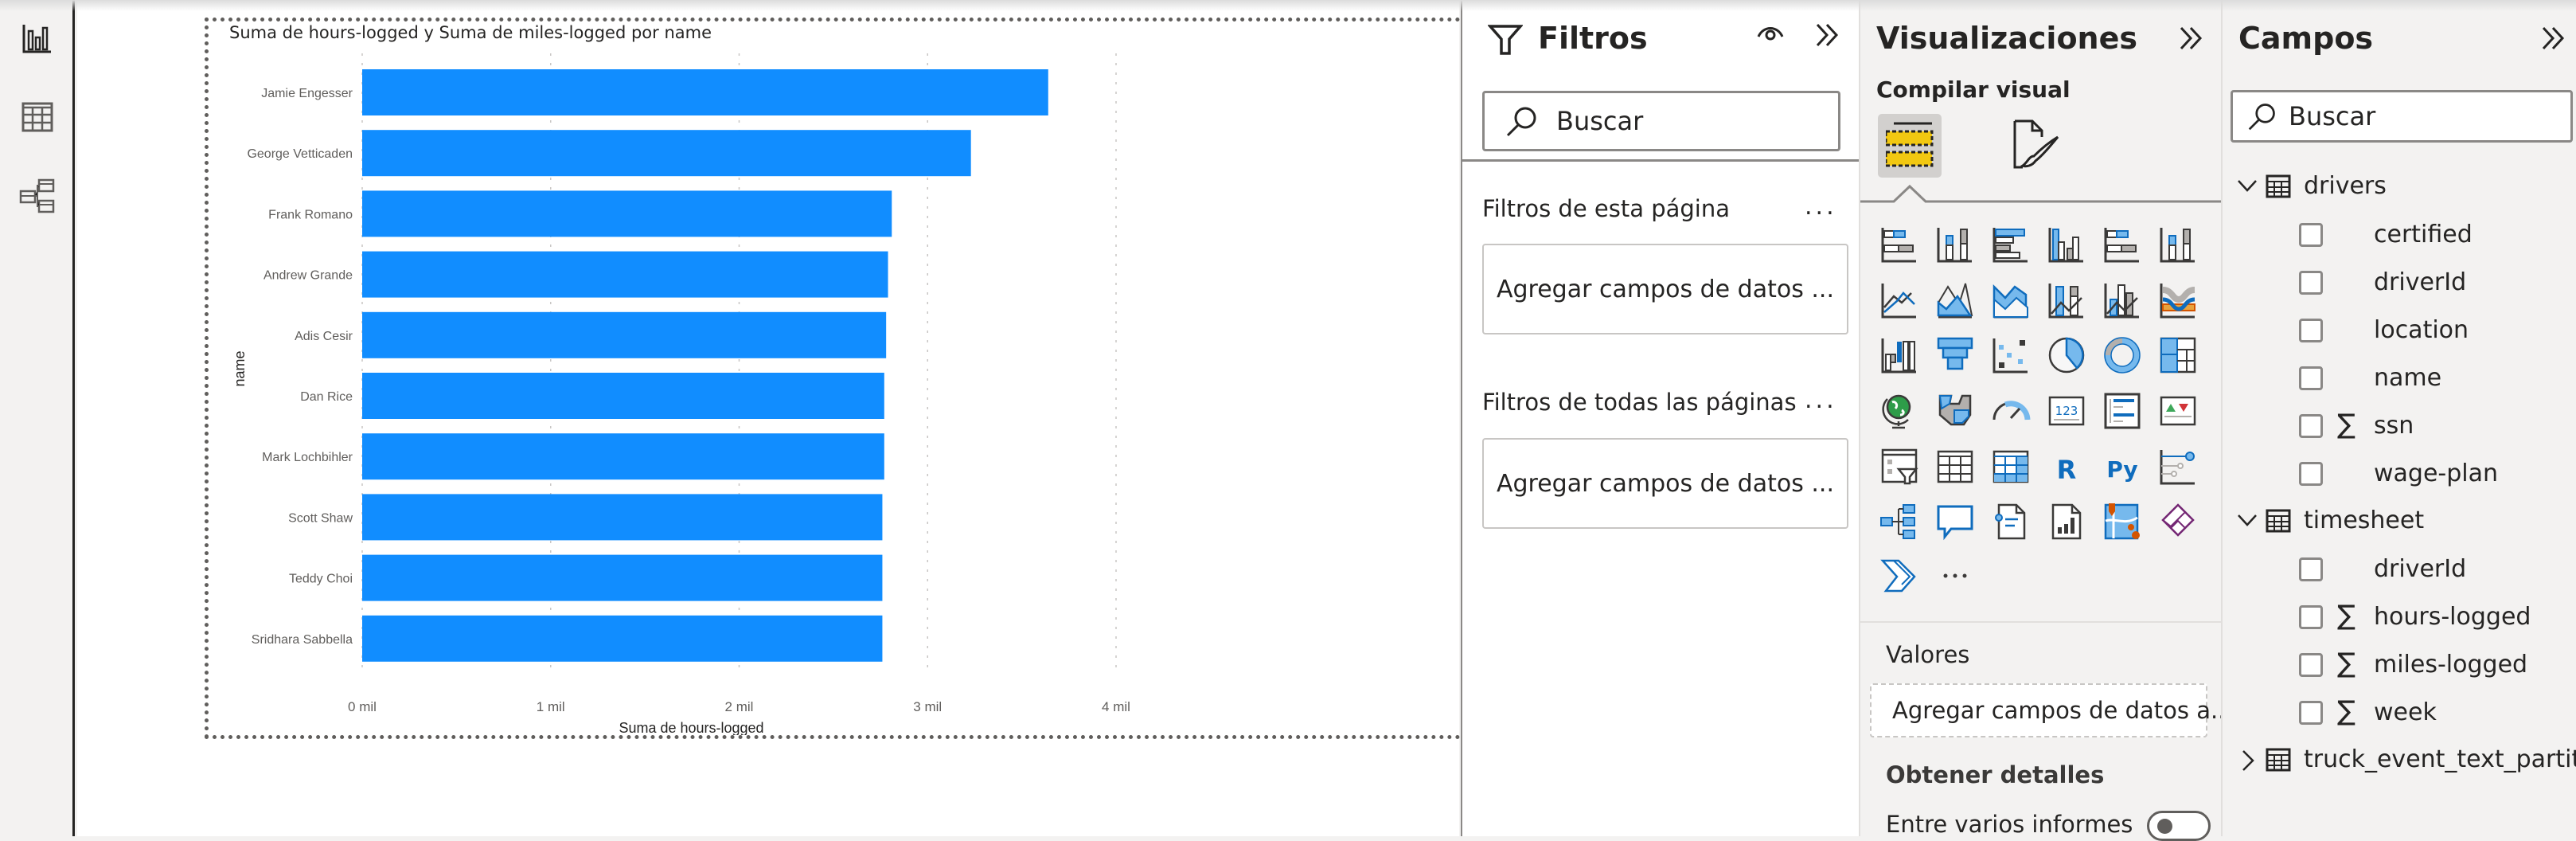  What do you see at coordinates (2553, 38) in the screenshot?
I see `collapse-fields-icon` at bounding box center [2553, 38].